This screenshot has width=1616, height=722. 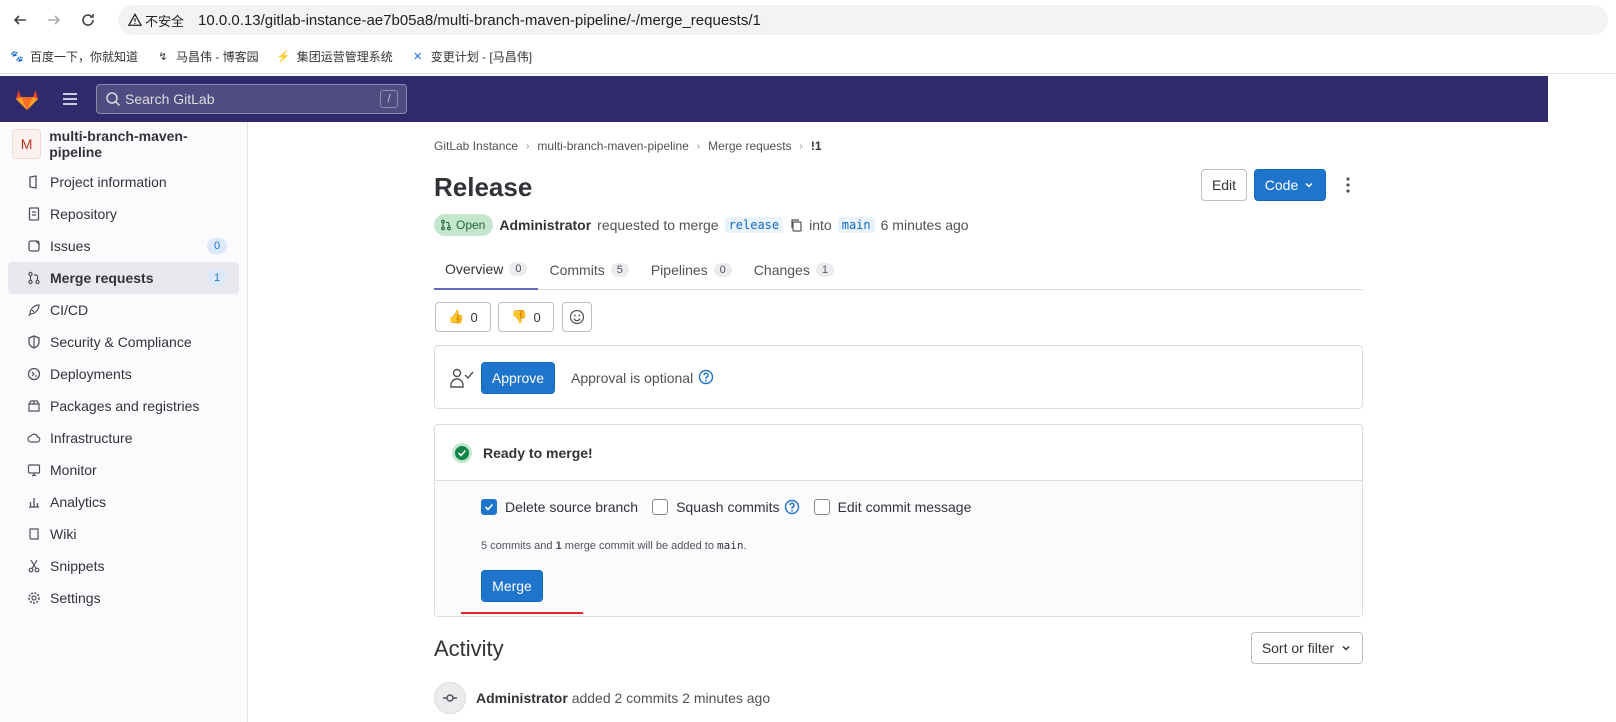 I want to click on ready-to-merge-text: Ready to merge!, so click(x=538, y=452).